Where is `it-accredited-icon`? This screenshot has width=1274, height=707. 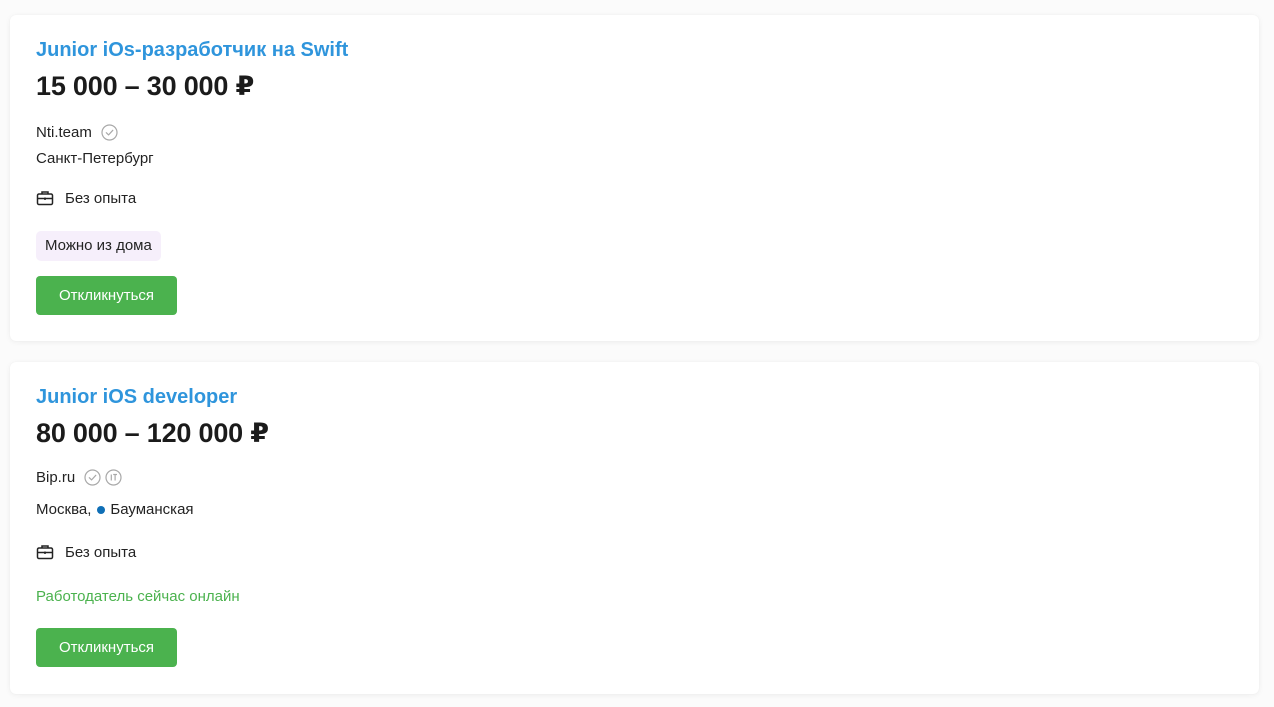
it-accredited-icon is located at coordinates (113, 477).